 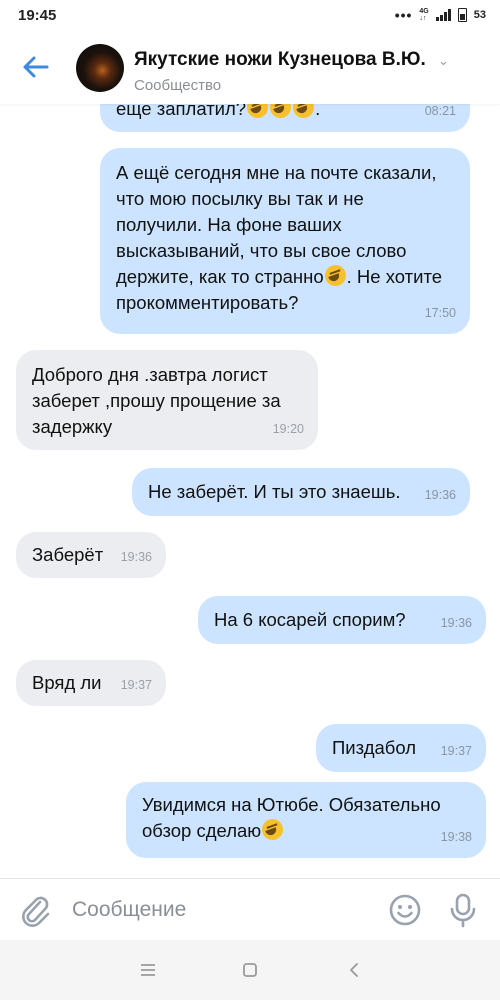 I want to click on chat-title: Якутские ножи Кузнецова В.Ю., so click(x=280, y=60).